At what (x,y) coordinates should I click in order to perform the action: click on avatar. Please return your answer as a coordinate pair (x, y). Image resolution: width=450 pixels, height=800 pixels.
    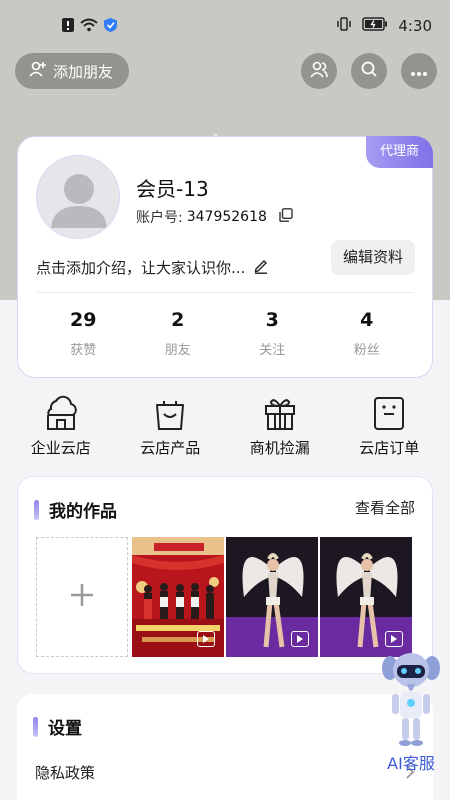
    Looking at the image, I should click on (78, 197).